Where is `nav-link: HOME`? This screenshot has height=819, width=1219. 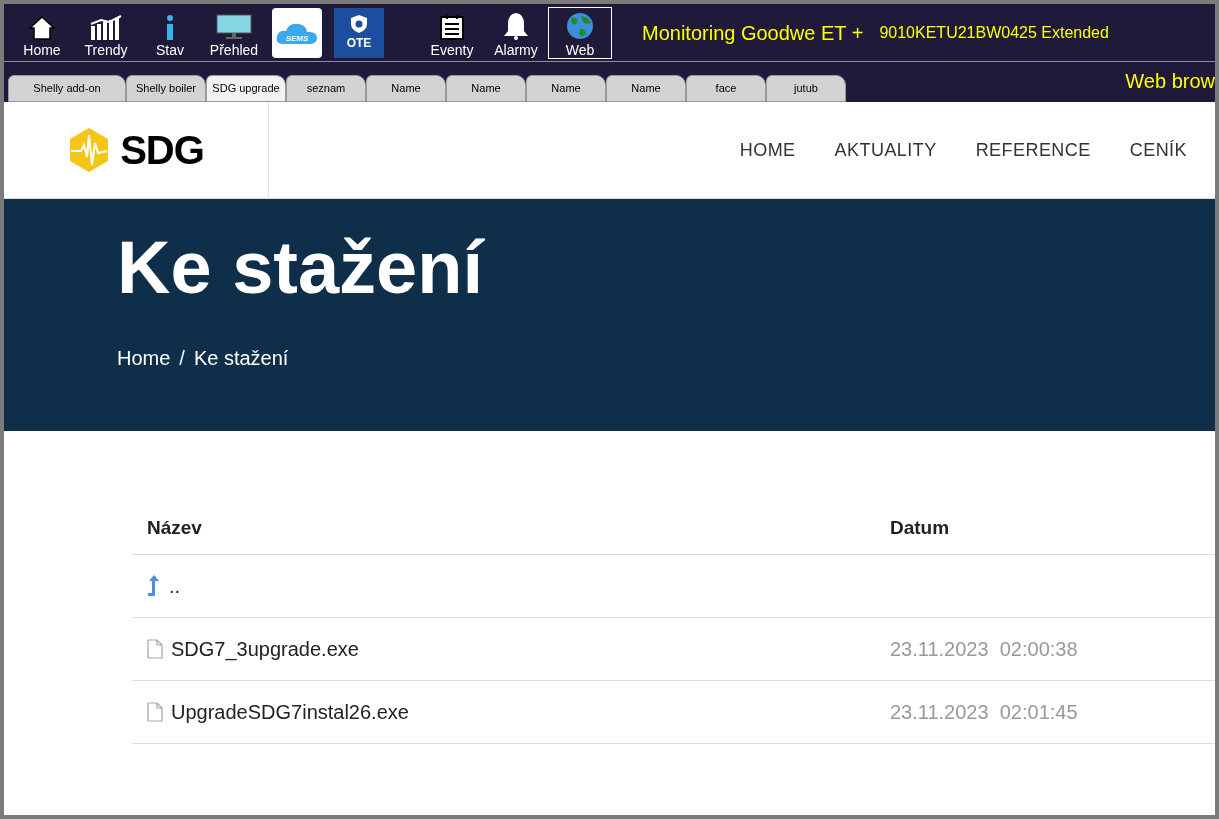
nav-link: HOME is located at coordinates (767, 150).